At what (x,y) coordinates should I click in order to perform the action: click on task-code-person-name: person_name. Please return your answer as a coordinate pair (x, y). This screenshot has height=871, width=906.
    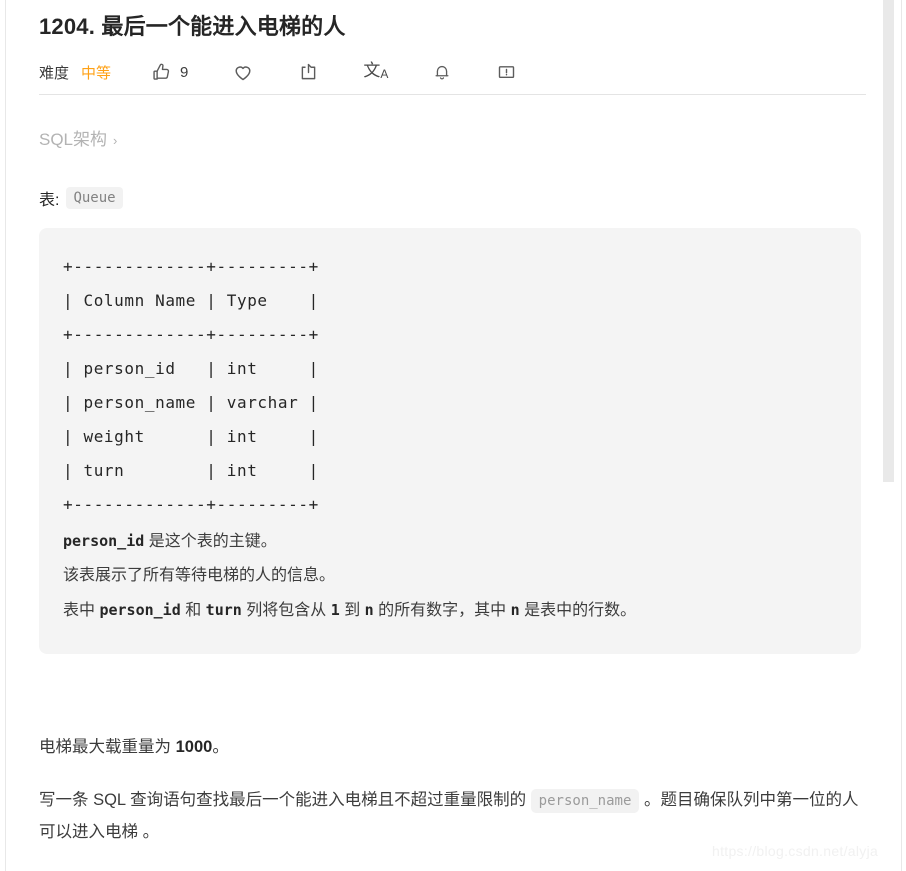
    Looking at the image, I should click on (585, 801).